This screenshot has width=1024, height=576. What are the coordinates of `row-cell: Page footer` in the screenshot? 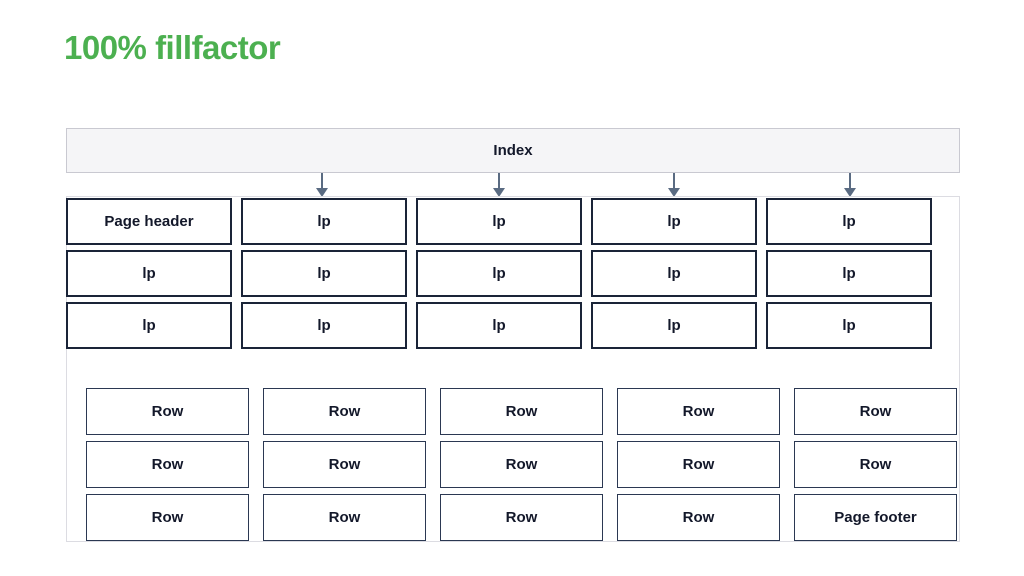 It's located at (875, 517).